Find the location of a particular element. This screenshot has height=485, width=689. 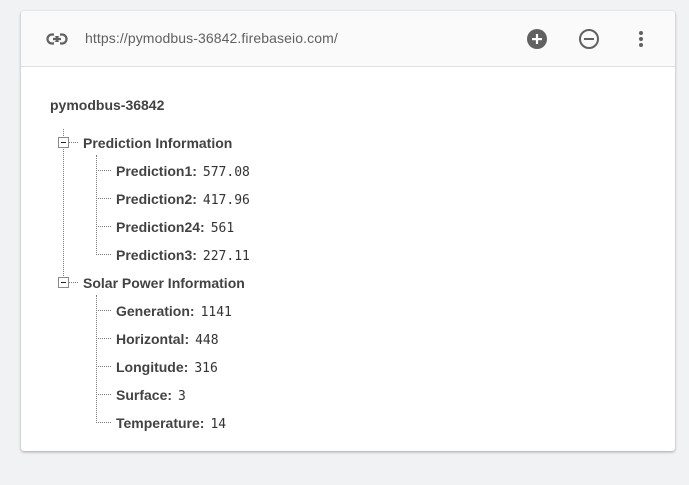

more-options-button is located at coordinates (641, 39).